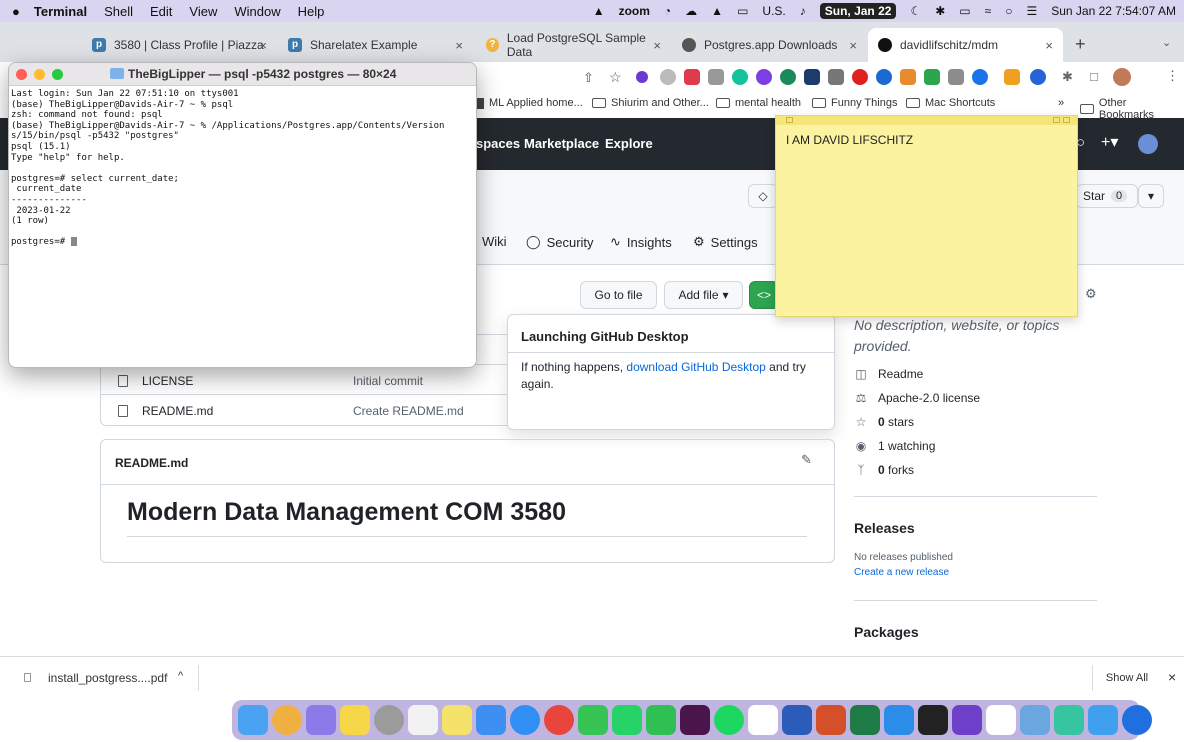  Describe the element at coordinates (494, 241) in the screenshot. I see `tab-wiki: Wiki` at that location.